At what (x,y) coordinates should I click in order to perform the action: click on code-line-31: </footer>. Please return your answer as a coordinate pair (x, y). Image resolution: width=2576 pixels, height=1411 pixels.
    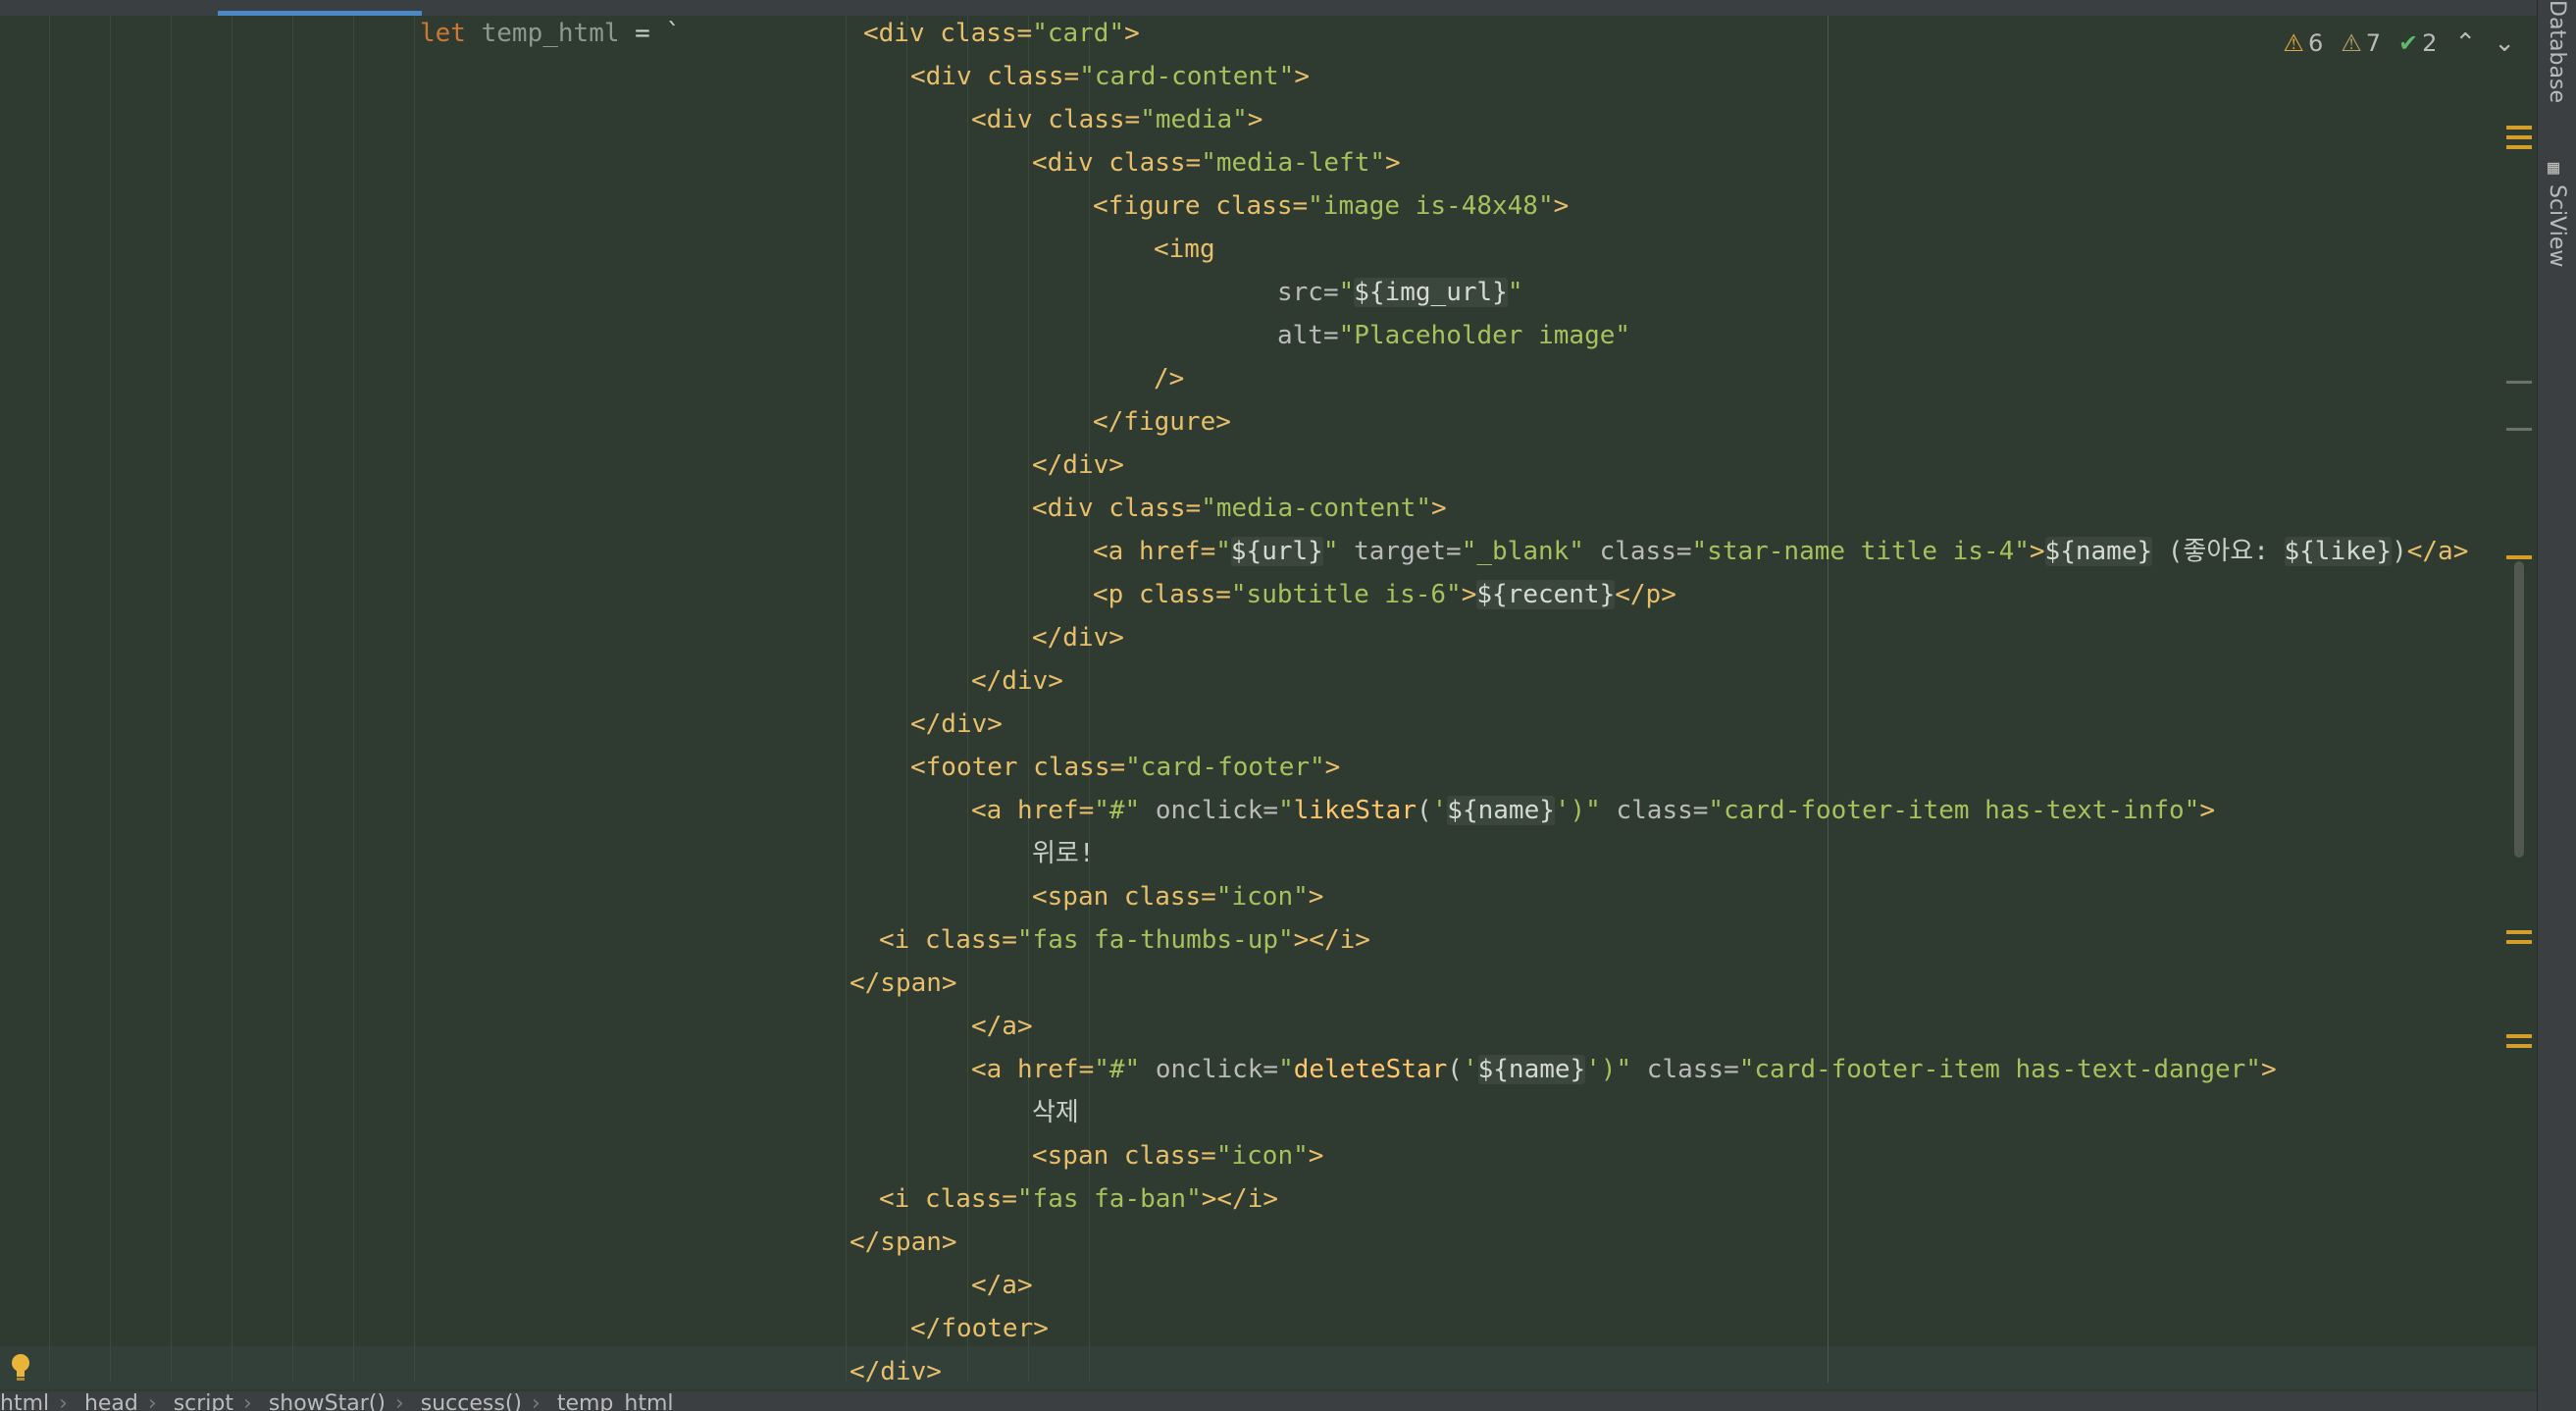
    Looking at the image, I should click on (979, 1328).